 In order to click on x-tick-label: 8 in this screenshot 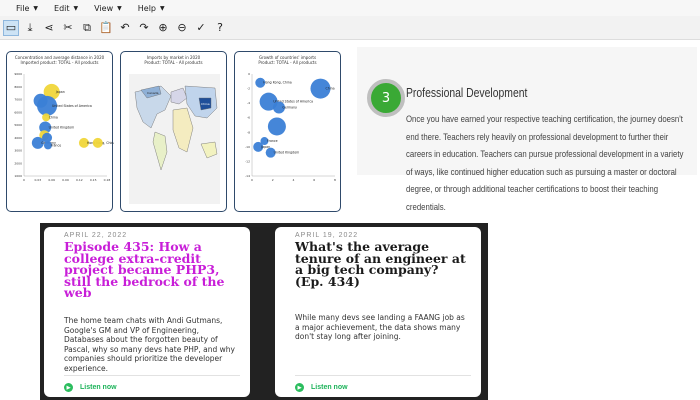, I will do `click(335, 180)`.